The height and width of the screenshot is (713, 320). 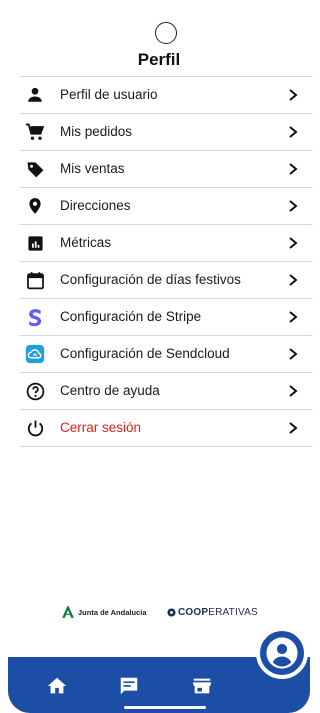 What do you see at coordinates (233, 612) in the screenshot?
I see `cooperativas-light: ERATIVAS` at bounding box center [233, 612].